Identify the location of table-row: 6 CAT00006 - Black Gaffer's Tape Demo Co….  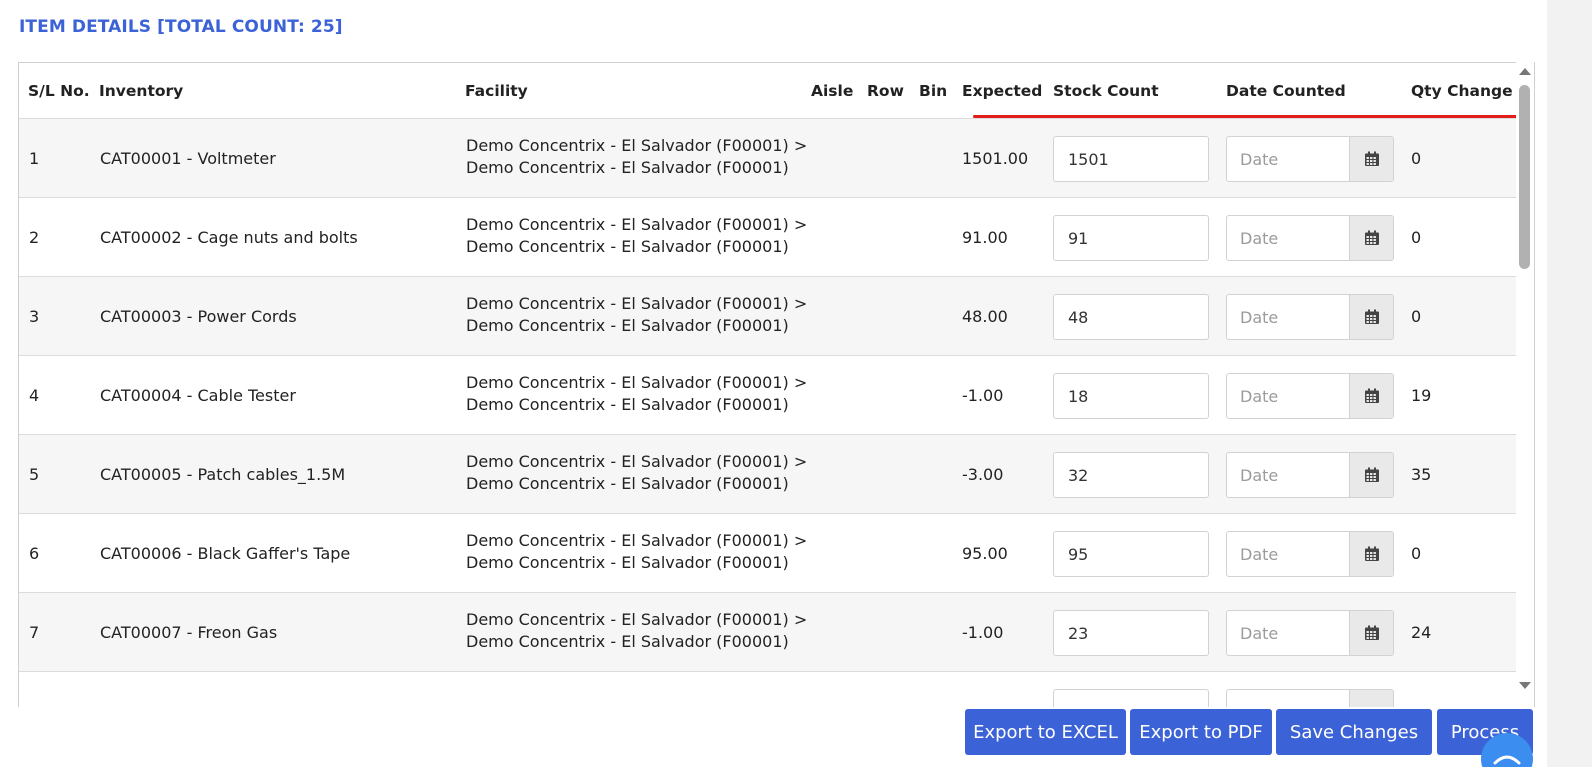
(768, 553).